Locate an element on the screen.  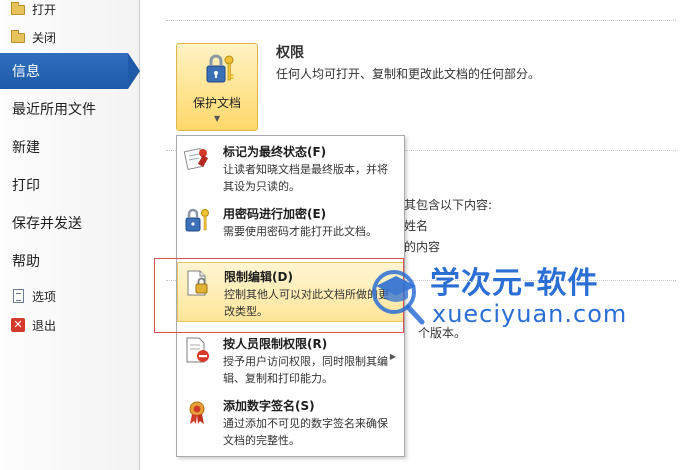
menu-item-digital-signature: 添加数字签名(S) 通过添加不可见的数字签名来确保文档的完整性。 is located at coordinates (290, 422).